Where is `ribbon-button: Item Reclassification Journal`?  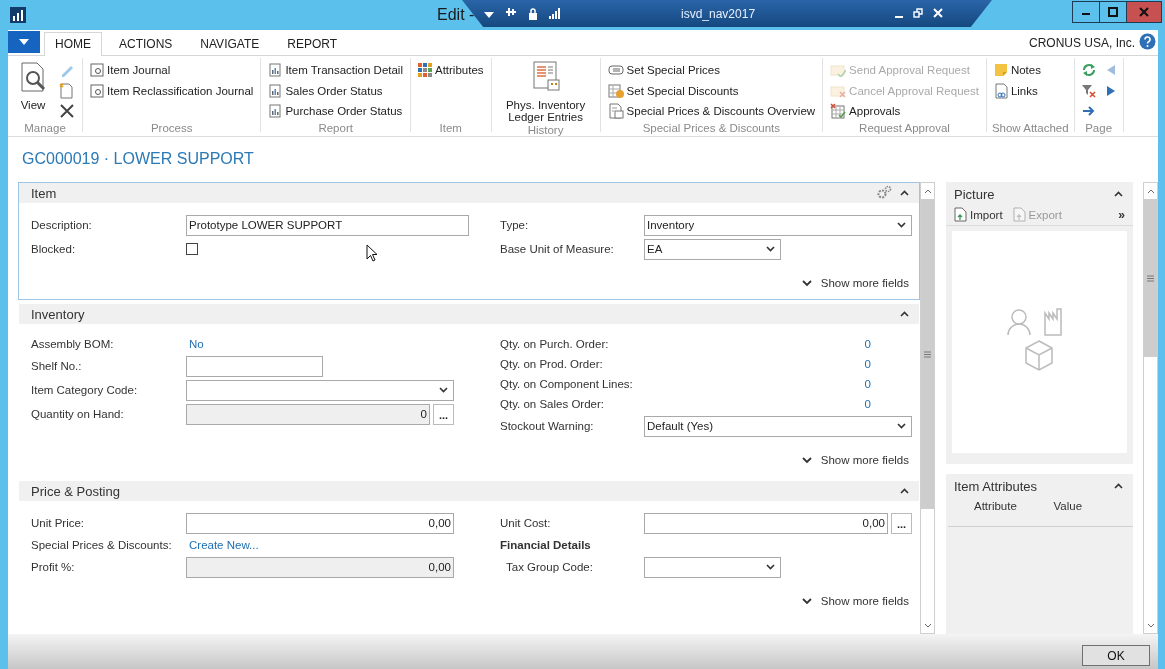
ribbon-button: Item Reclassification Journal is located at coordinates (172, 91).